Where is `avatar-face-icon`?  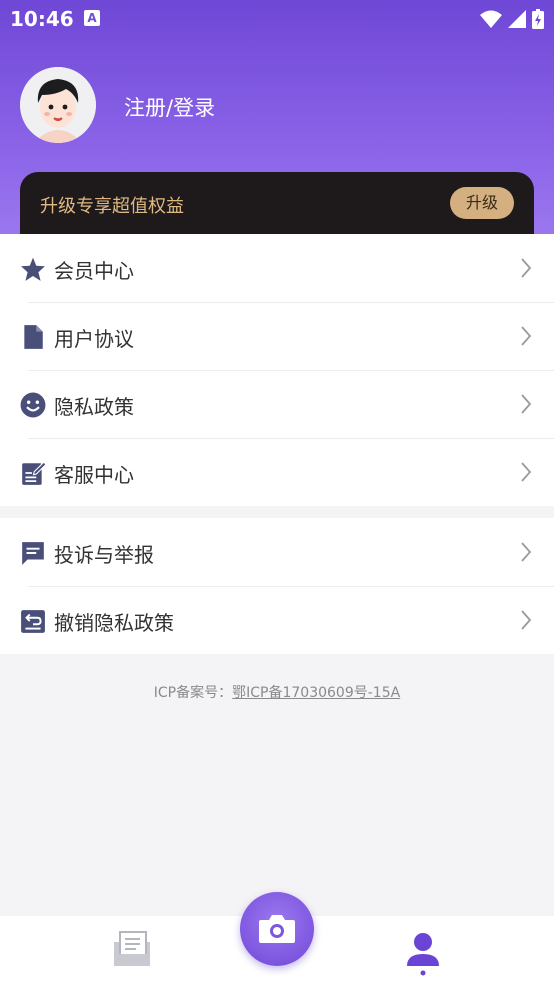
avatar-face-icon is located at coordinates (58, 105).